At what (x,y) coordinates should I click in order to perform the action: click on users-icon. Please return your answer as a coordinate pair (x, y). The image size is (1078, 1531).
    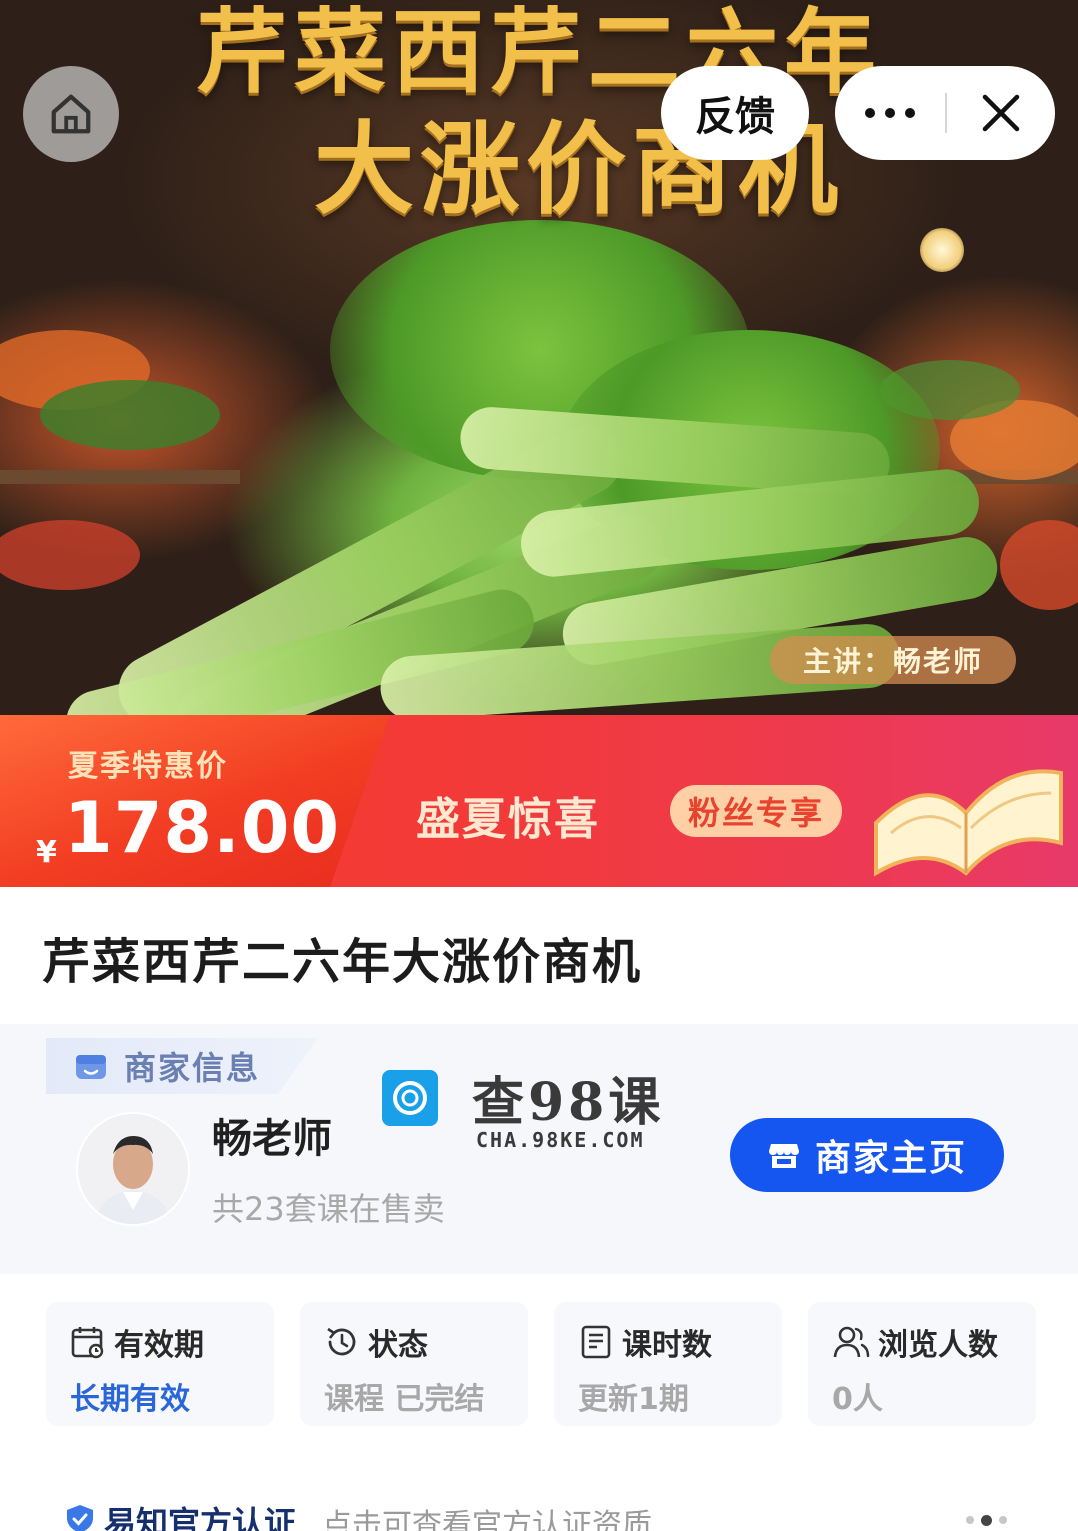
    Looking at the image, I should click on (851, 1342).